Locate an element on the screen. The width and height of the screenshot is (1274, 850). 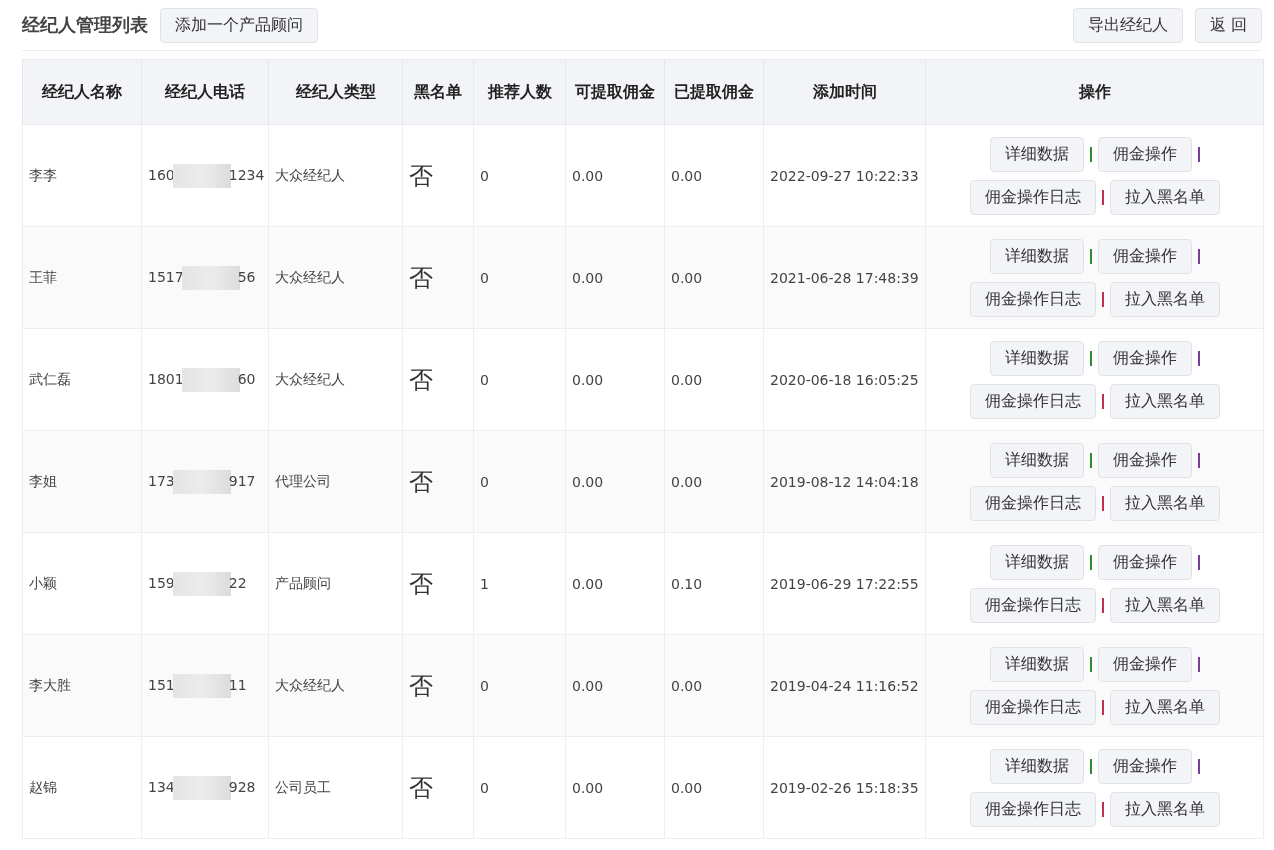
table-cell: 0.10 is located at coordinates (687, 583).